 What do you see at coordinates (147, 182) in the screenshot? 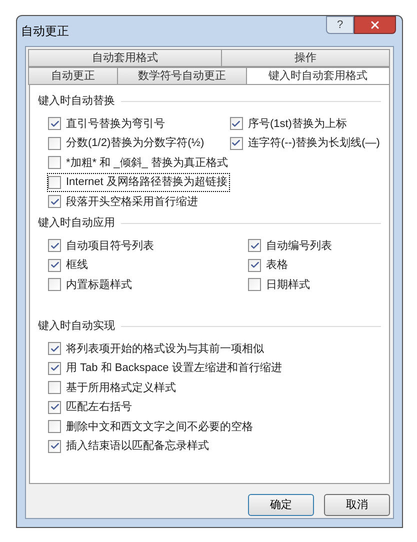
I see `checkbox-label: Internet 及网络路径替换为超链接` at bounding box center [147, 182].